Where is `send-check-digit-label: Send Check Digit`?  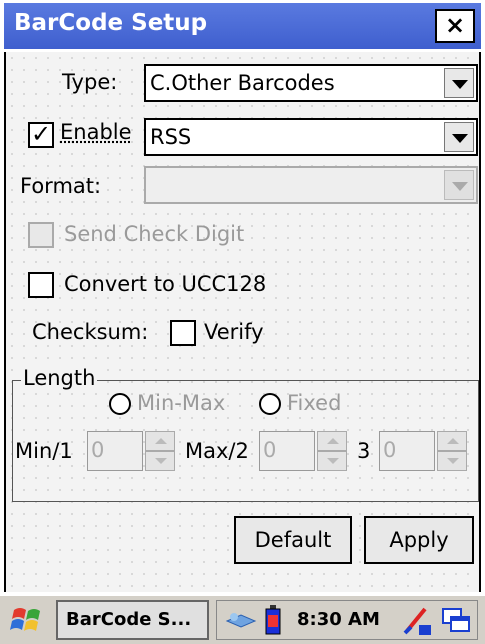
send-check-digit-label: Send Check Digit is located at coordinates (154, 234).